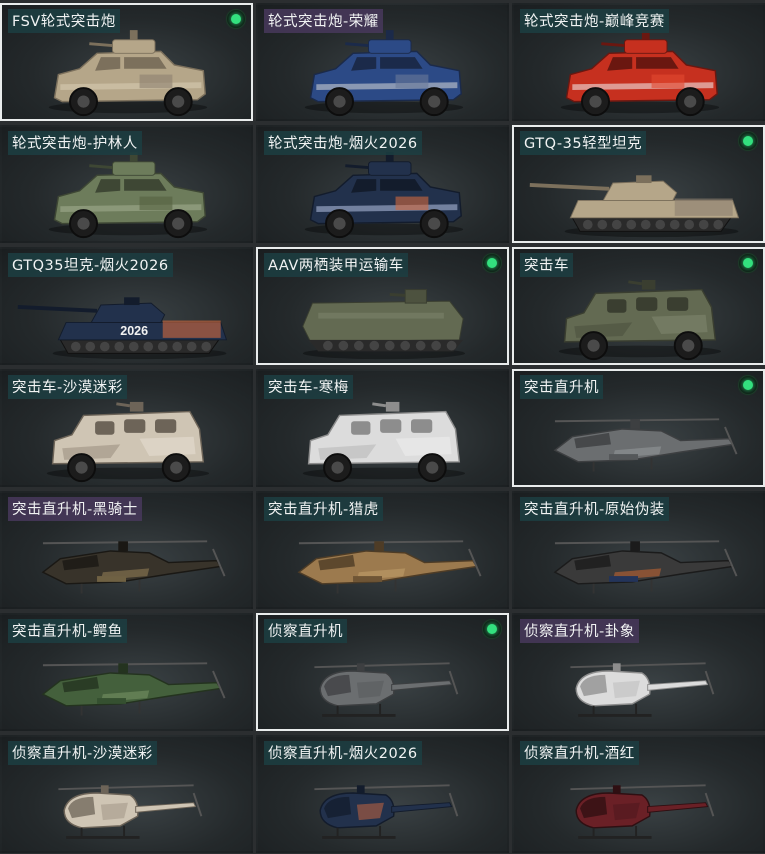 Image resolution: width=765 pixels, height=854 pixels. I want to click on vehicle-skin-name: AAV两栖装甲运输车, so click(336, 265).